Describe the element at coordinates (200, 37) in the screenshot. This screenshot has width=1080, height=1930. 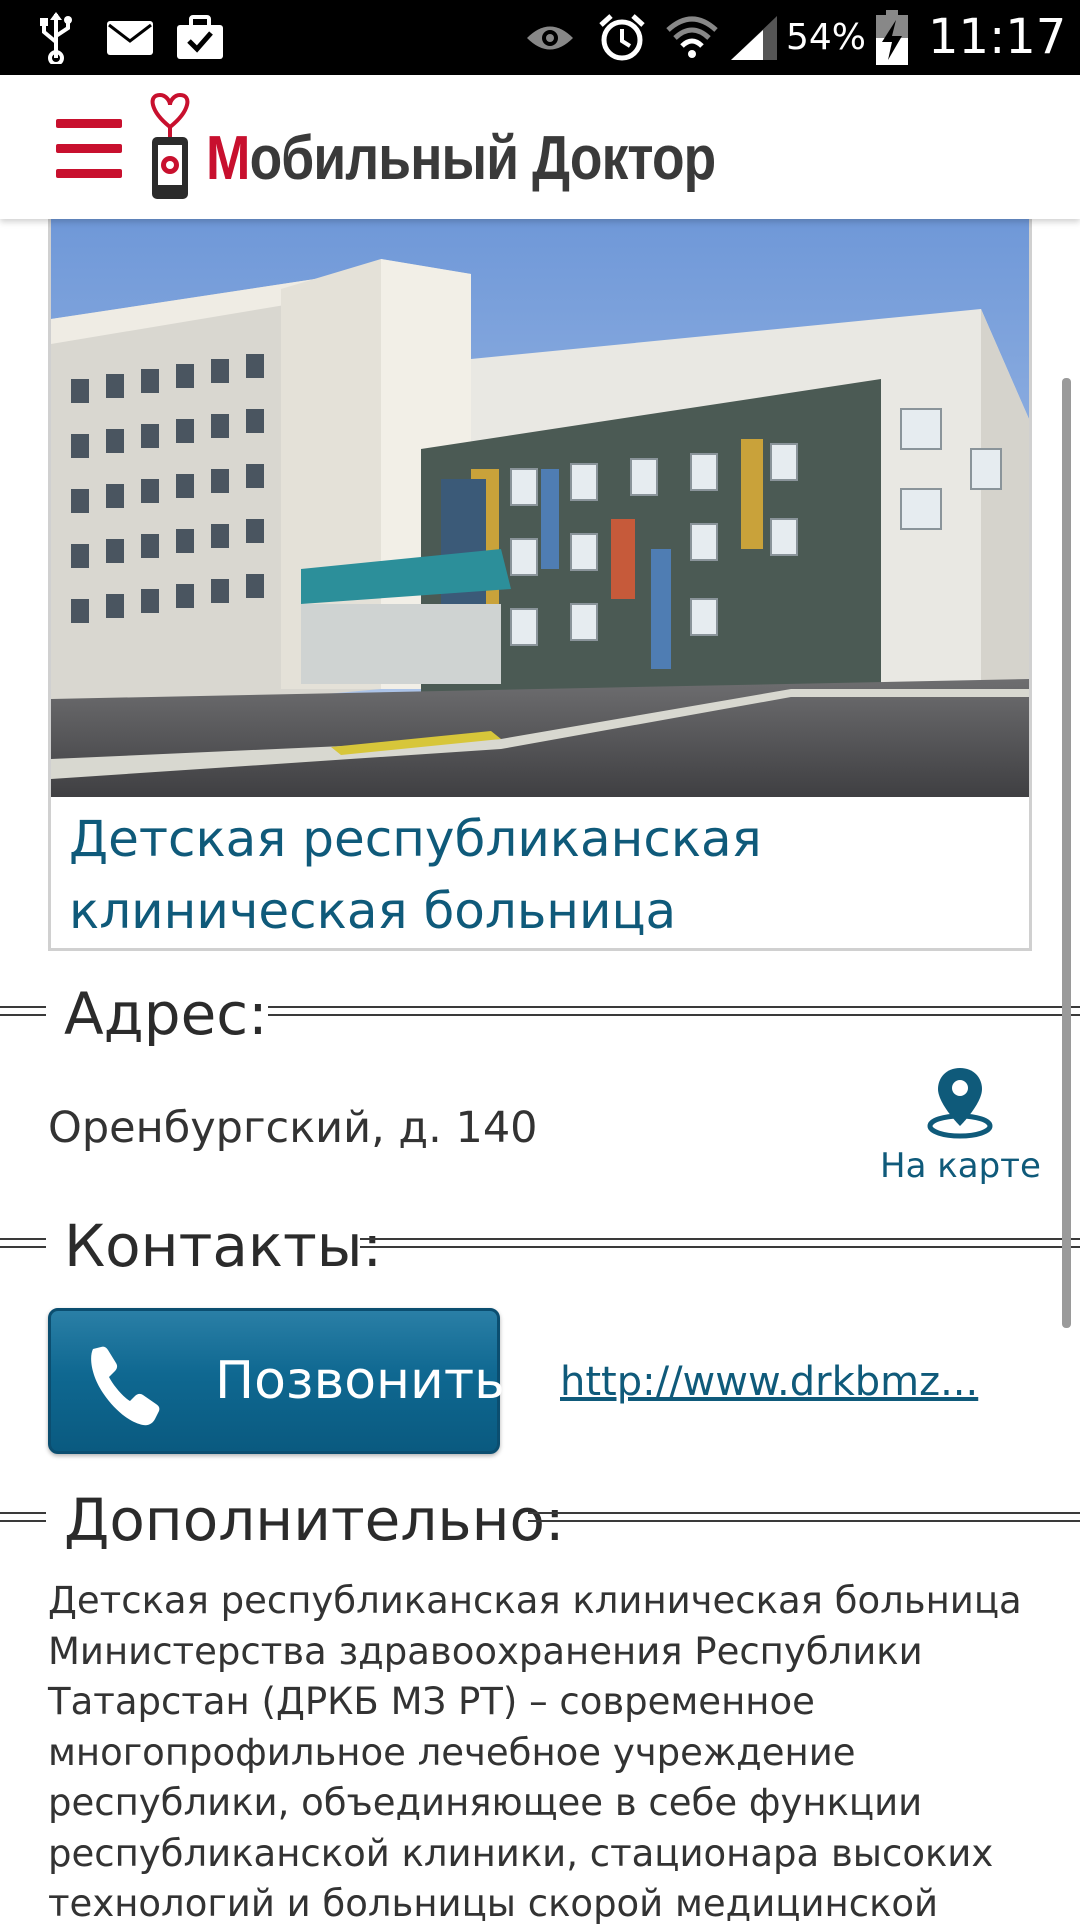
I see `briefcase-check-icon` at that location.